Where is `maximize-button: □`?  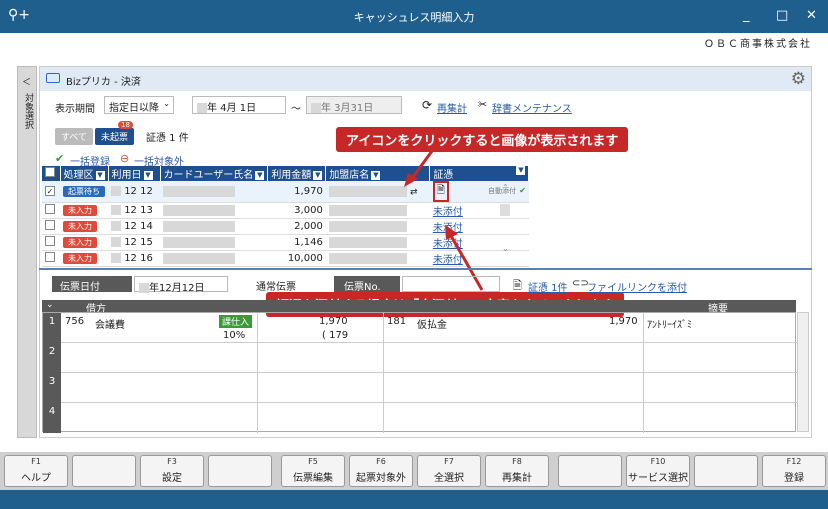 maximize-button: □ is located at coordinates (782, 15).